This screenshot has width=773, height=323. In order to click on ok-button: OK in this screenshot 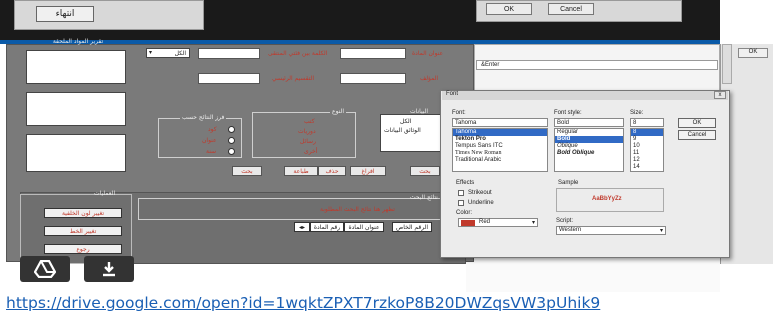, I will do `click(697, 123)`.